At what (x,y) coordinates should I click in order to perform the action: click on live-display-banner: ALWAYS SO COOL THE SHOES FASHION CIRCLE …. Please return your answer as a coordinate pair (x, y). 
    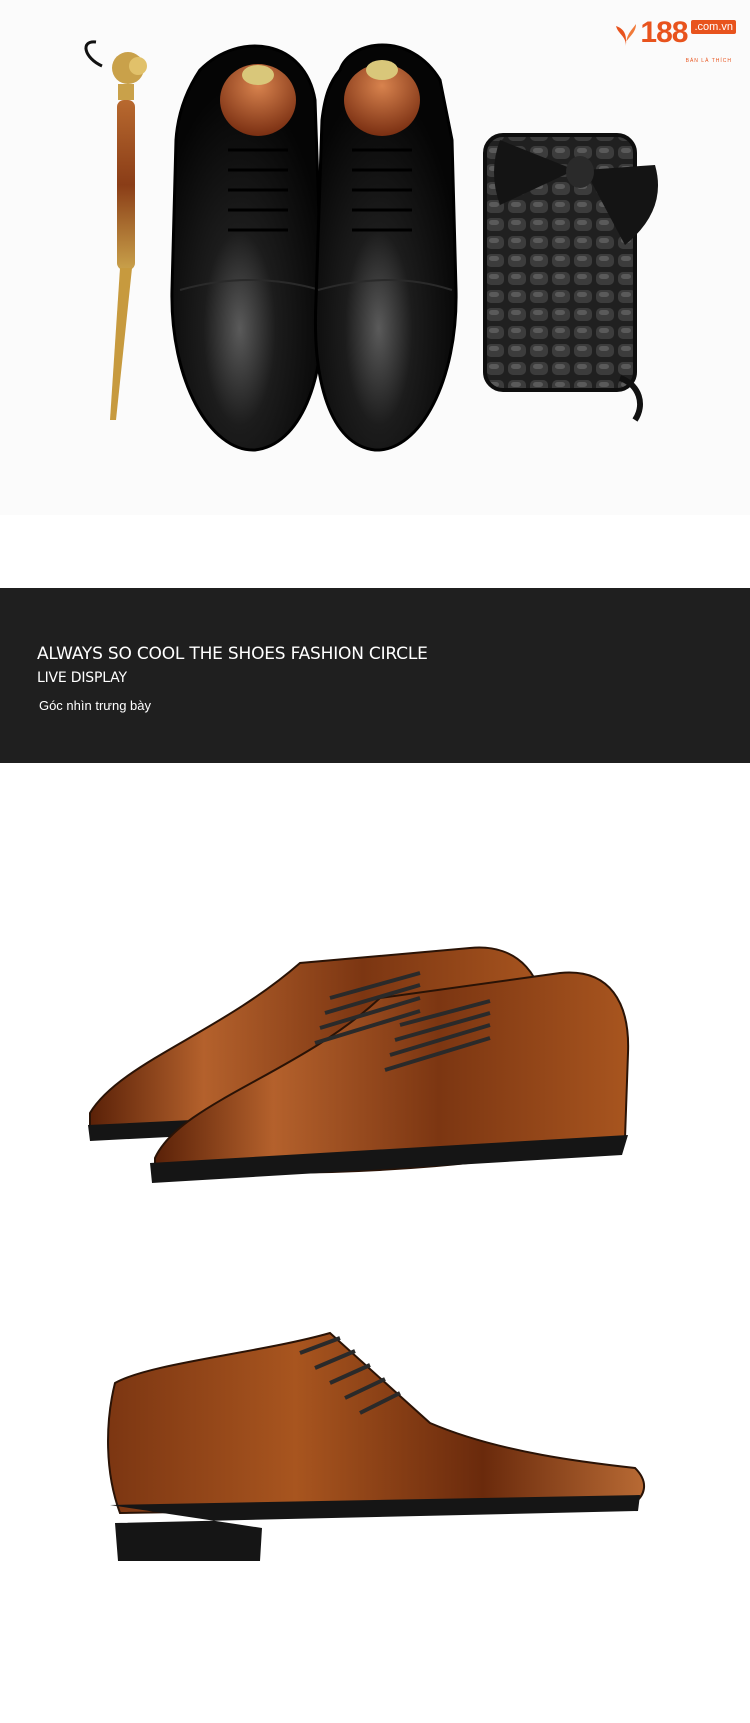
    Looking at the image, I should click on (375, 675).